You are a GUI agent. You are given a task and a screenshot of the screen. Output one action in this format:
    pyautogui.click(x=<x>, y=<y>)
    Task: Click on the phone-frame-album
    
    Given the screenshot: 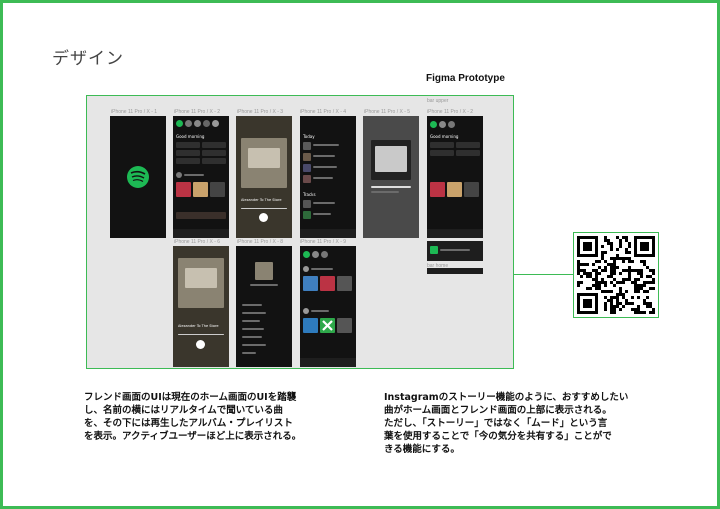 What is the action you would take?
    pyautogui.click(x=391, y=177)
    